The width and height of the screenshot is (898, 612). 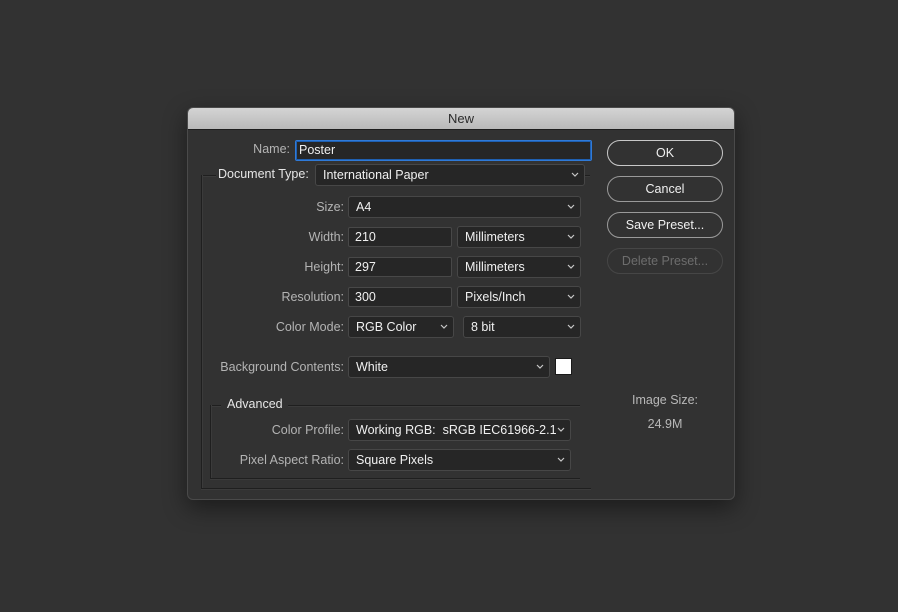 What do you see at coordinates (495, 237) in the screenshot?
I see `width-unit-value: Millimeters` at bounding box center [495, 237].